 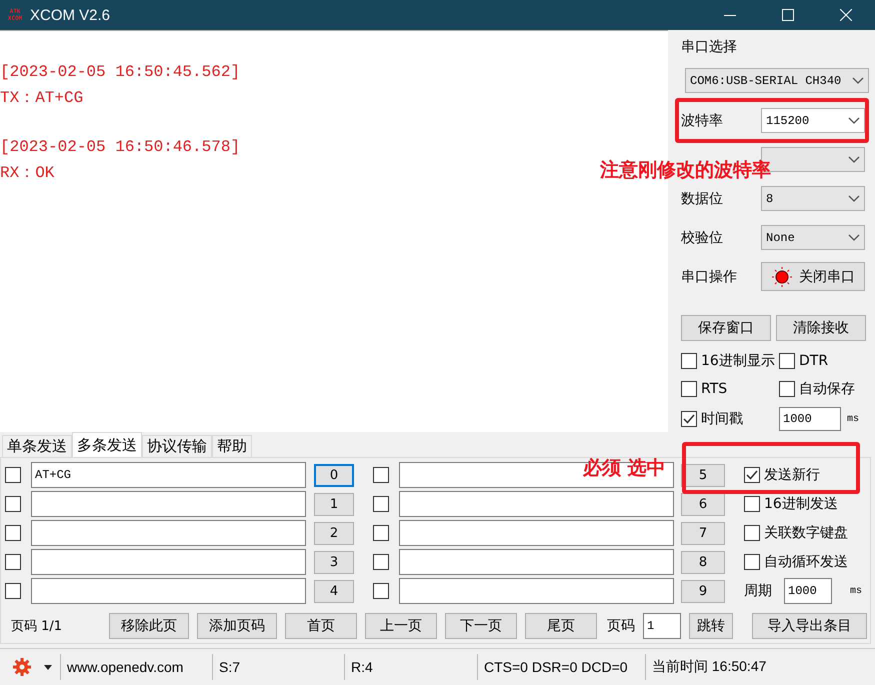 What do you see at coordinates (685, 170) in the screenshot?
I see `annotation-text: 注意刚修改的波特率` at bounding box center [685, 170].